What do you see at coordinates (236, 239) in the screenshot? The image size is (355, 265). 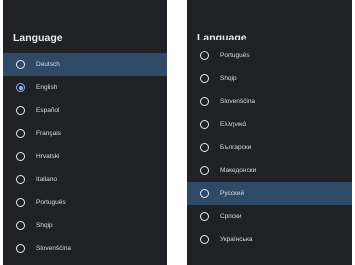 I see `language-option-label: Українська` at bounding box center [236, 239].